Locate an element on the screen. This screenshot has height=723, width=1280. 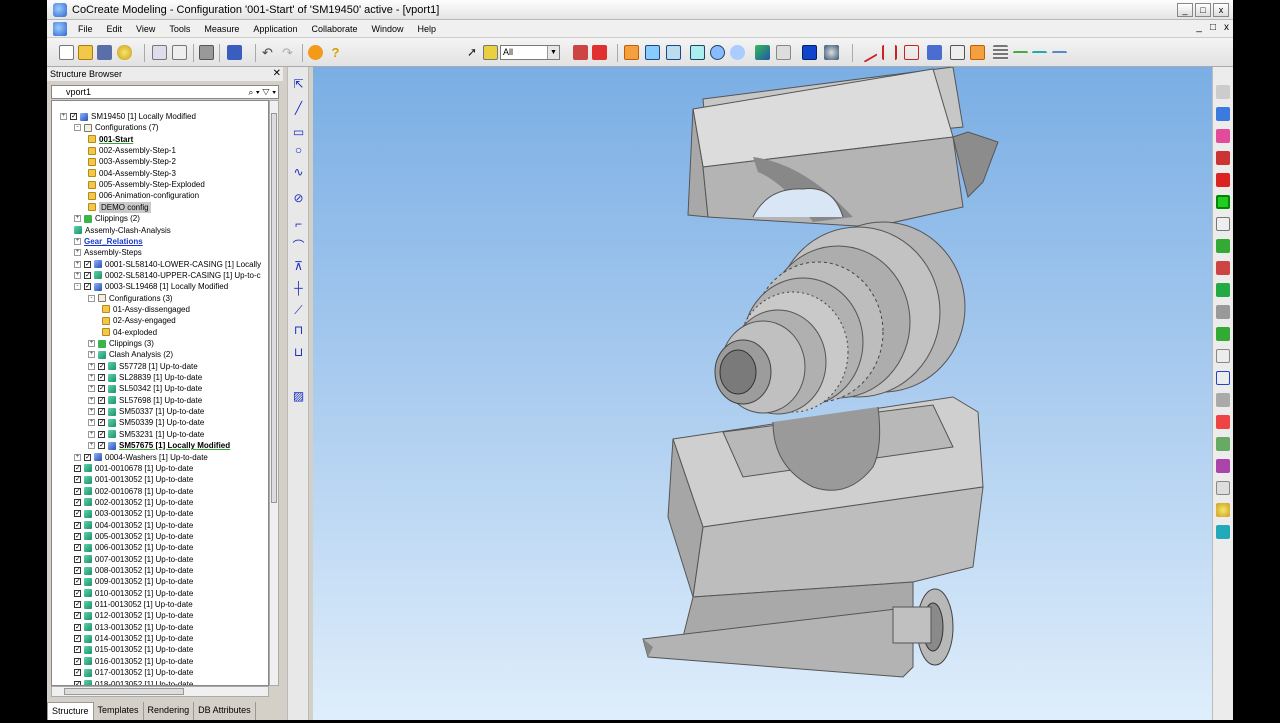
fix-icon is located at coordinates (1223, 202).